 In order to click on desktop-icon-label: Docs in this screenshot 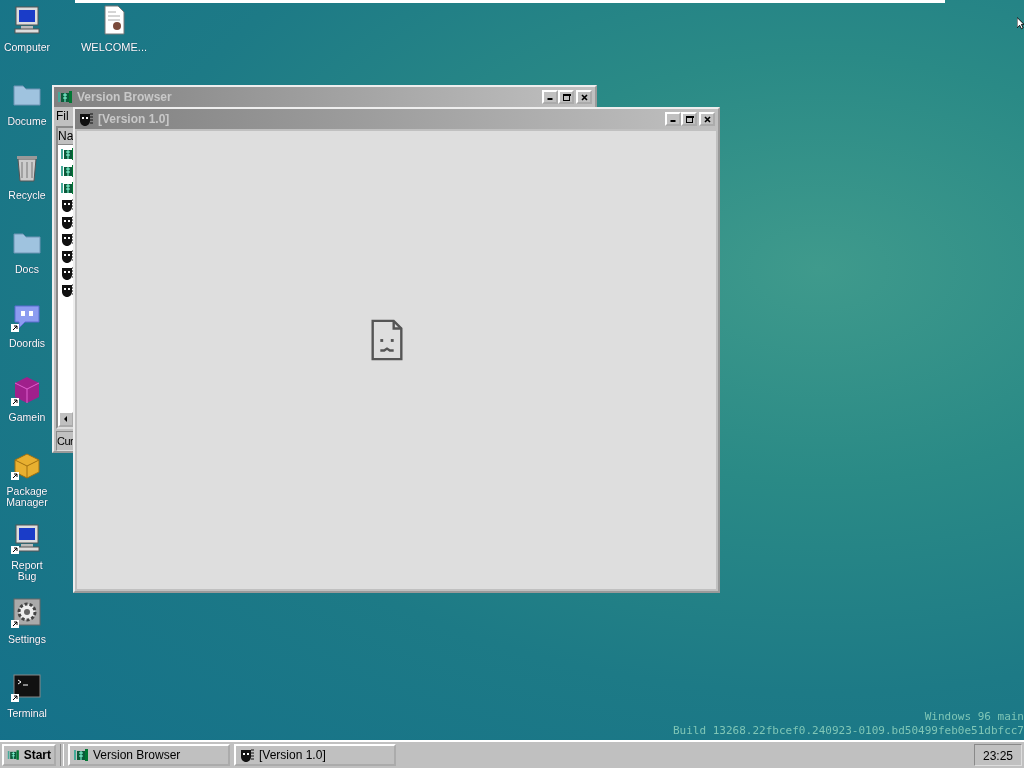, I will do `click(27, 269)`.